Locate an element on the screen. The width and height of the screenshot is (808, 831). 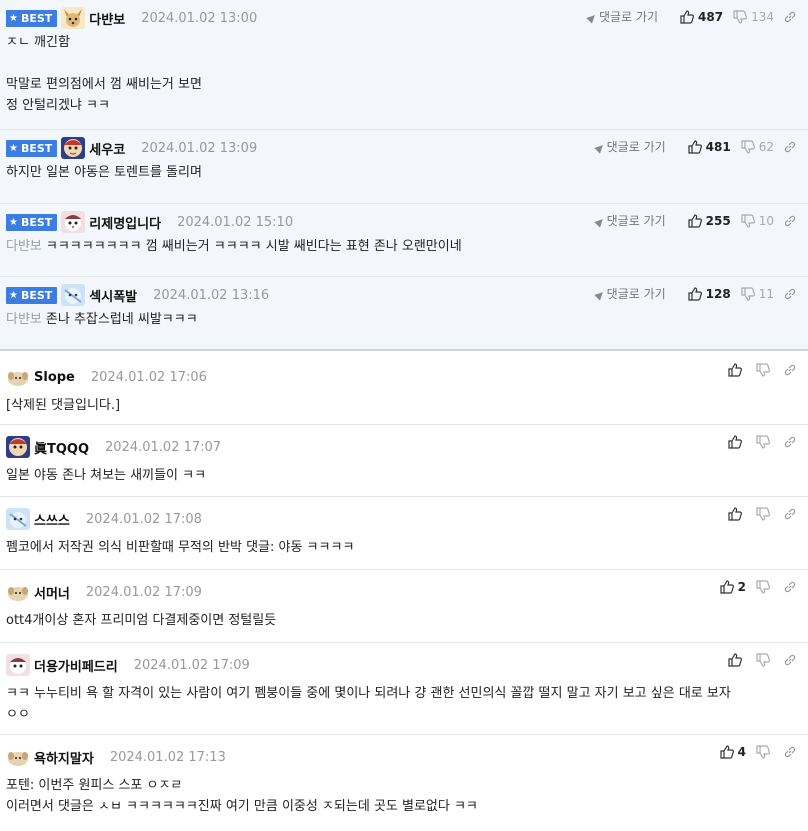
downvote-count: 10 is located at coordinates (766, 220).